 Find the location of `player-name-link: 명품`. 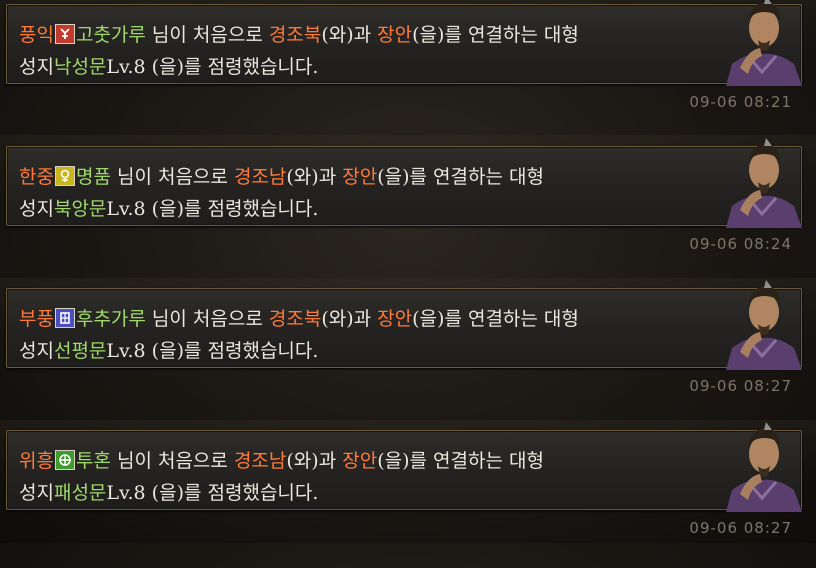

player-name-link: 명품 is located at coordinates (93, 177).